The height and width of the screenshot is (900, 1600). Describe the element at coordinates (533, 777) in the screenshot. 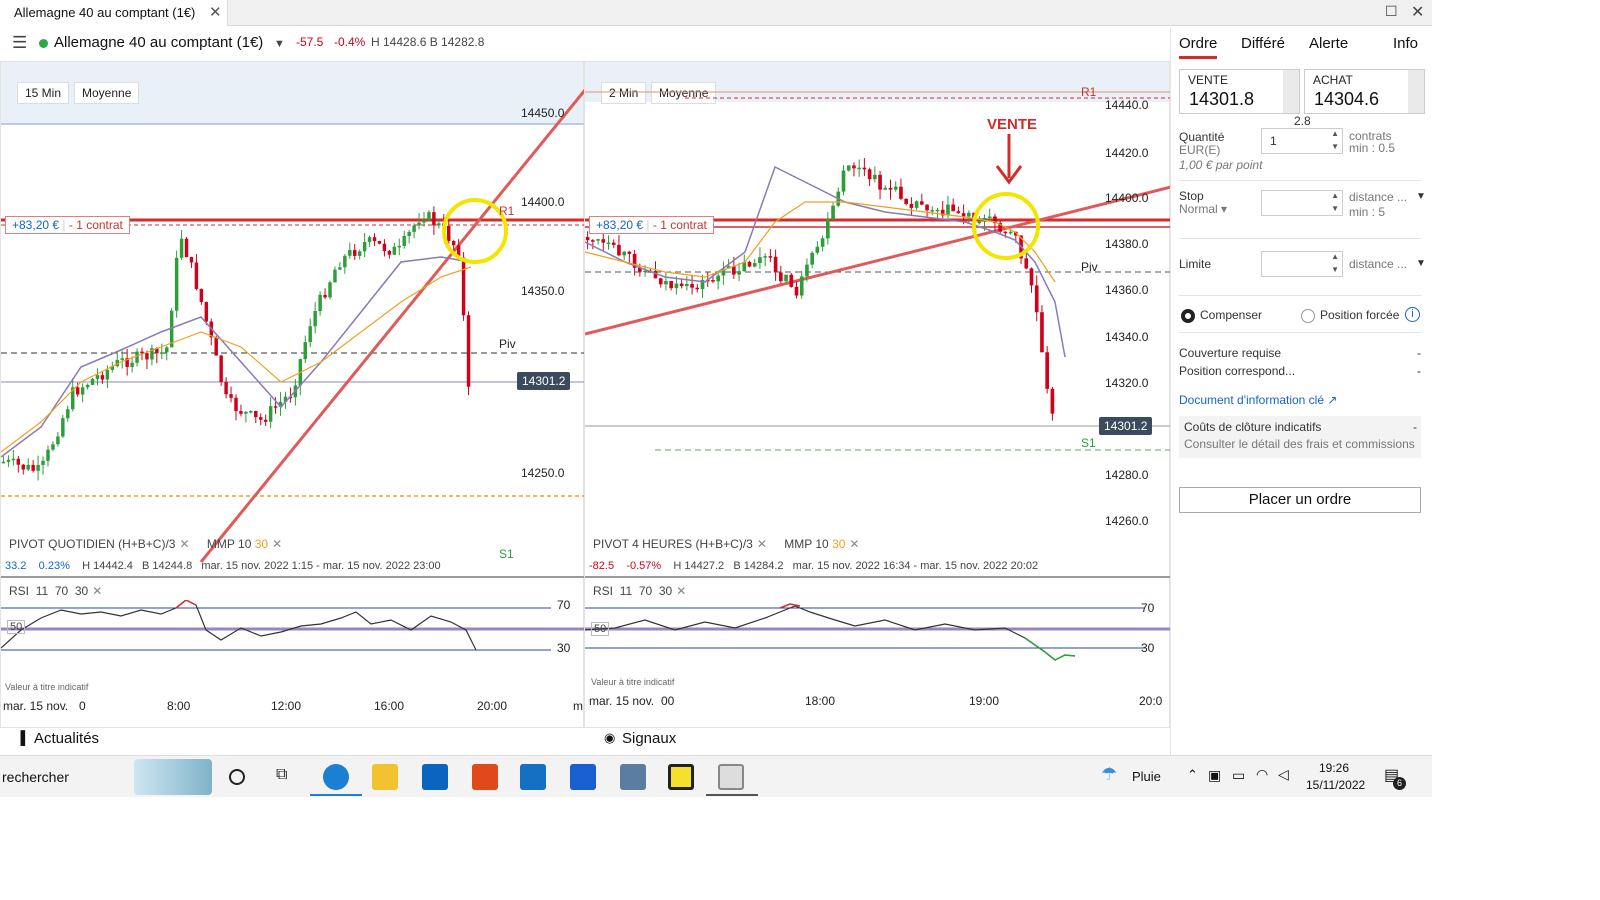

I see `mail-icon` at that location.